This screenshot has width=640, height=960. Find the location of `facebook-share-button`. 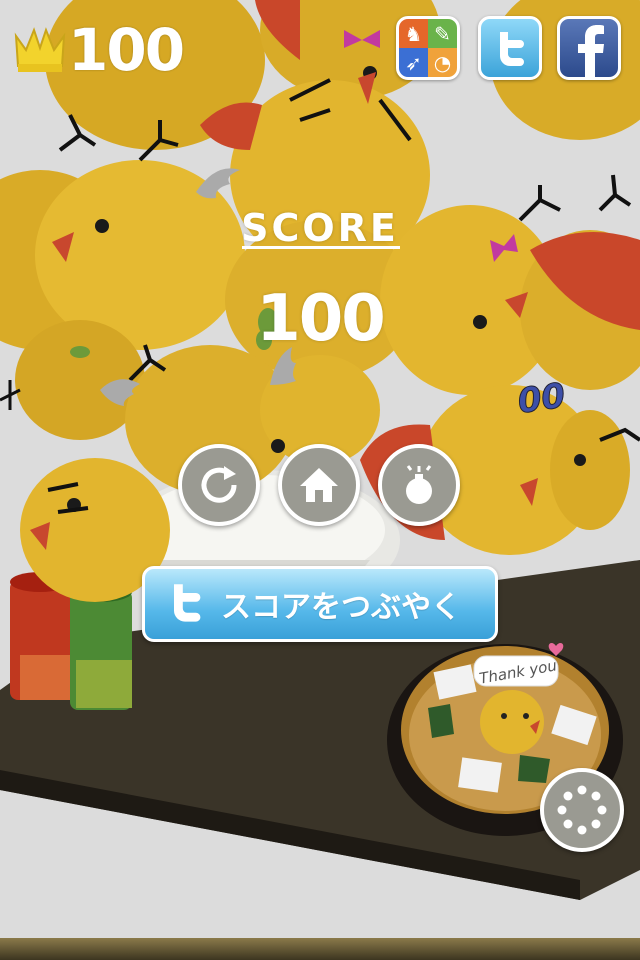

facebook-share-button is located at coordinates (589, 48).